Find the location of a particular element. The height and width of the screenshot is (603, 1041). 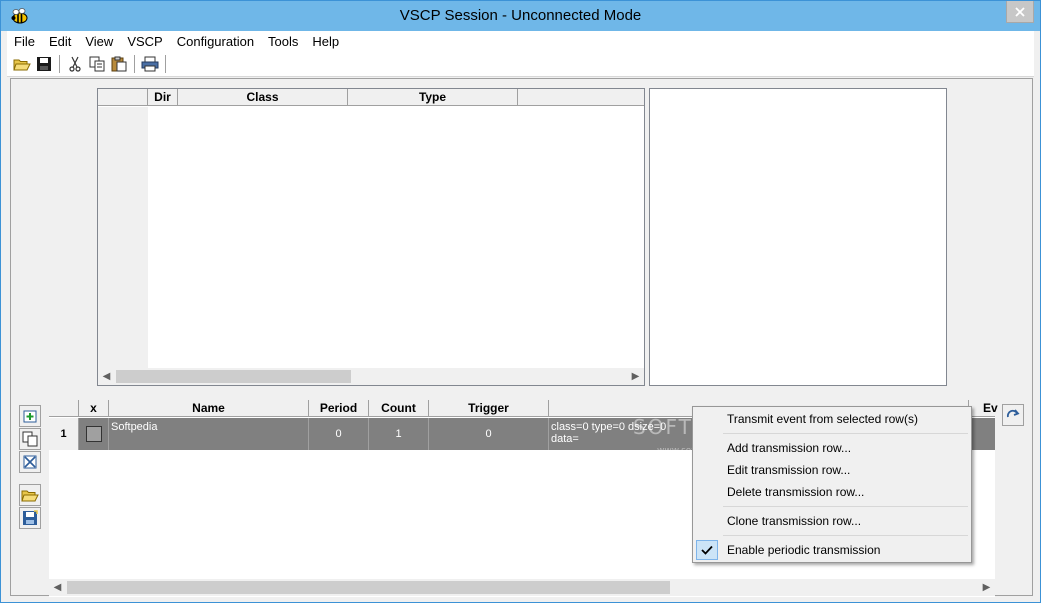

load-rows-button is located at coordinates (30, 495).